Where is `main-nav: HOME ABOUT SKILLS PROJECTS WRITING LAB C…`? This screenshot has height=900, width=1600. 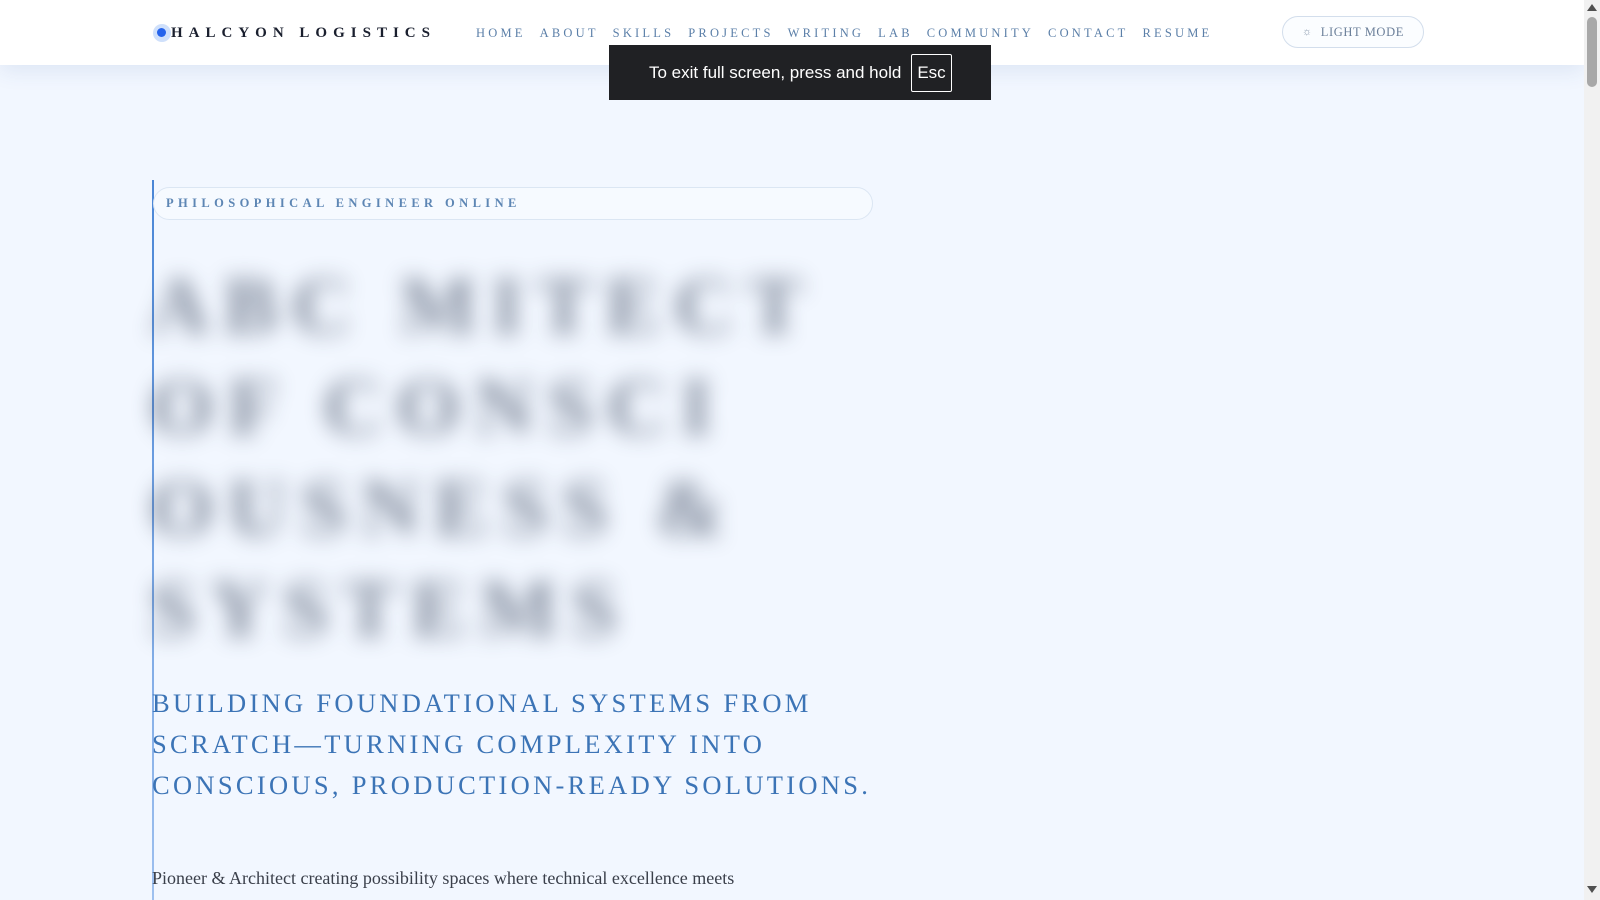 main-nav: HOME ABOUT SKILLS PROJECTS WRITING LAB C… is located at coordinates (851, 33).